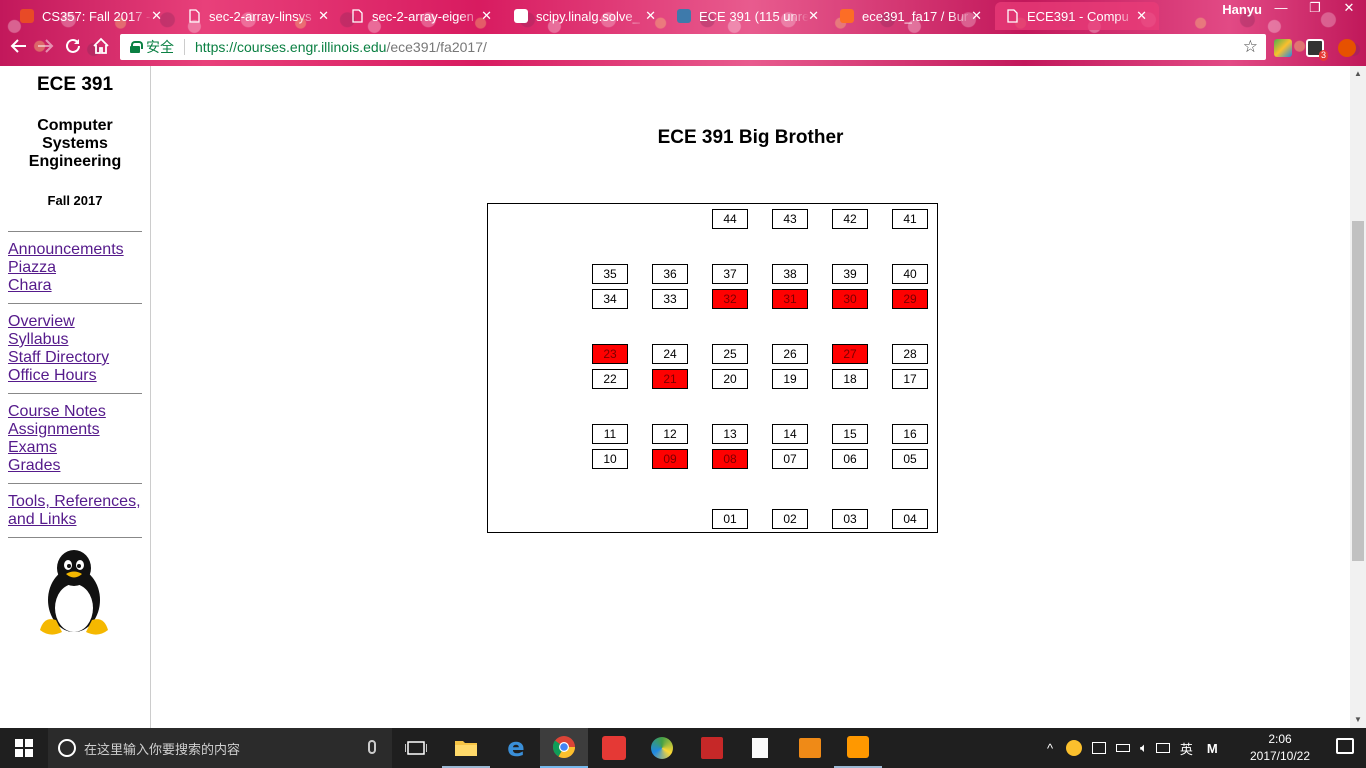  I want to click on browser-tab: ECE391 - Compu ✕, so click(1077, 16).